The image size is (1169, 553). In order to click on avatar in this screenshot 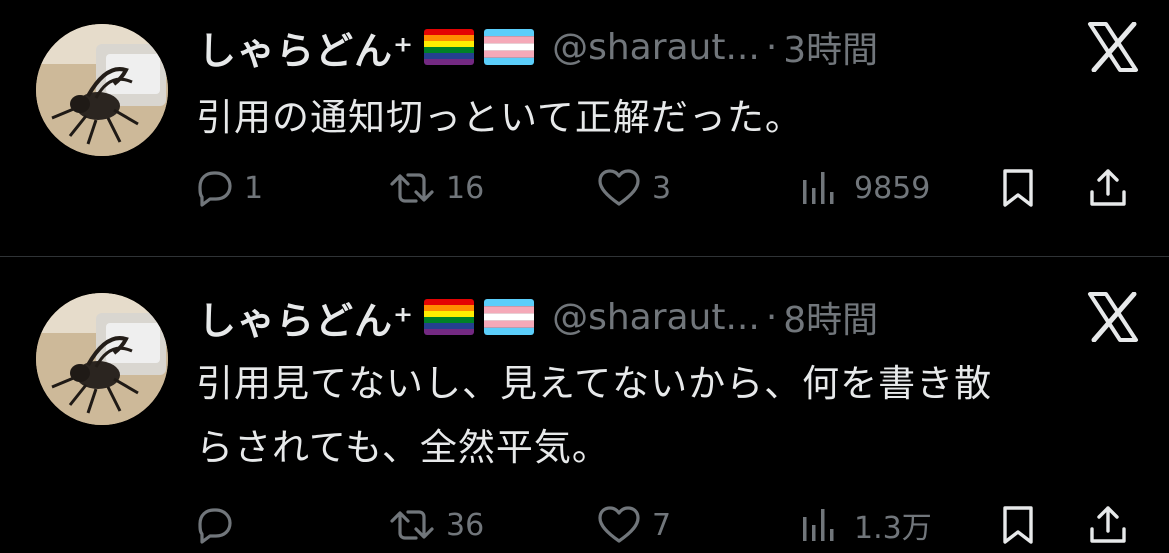, I will do `click(102, 359)`.